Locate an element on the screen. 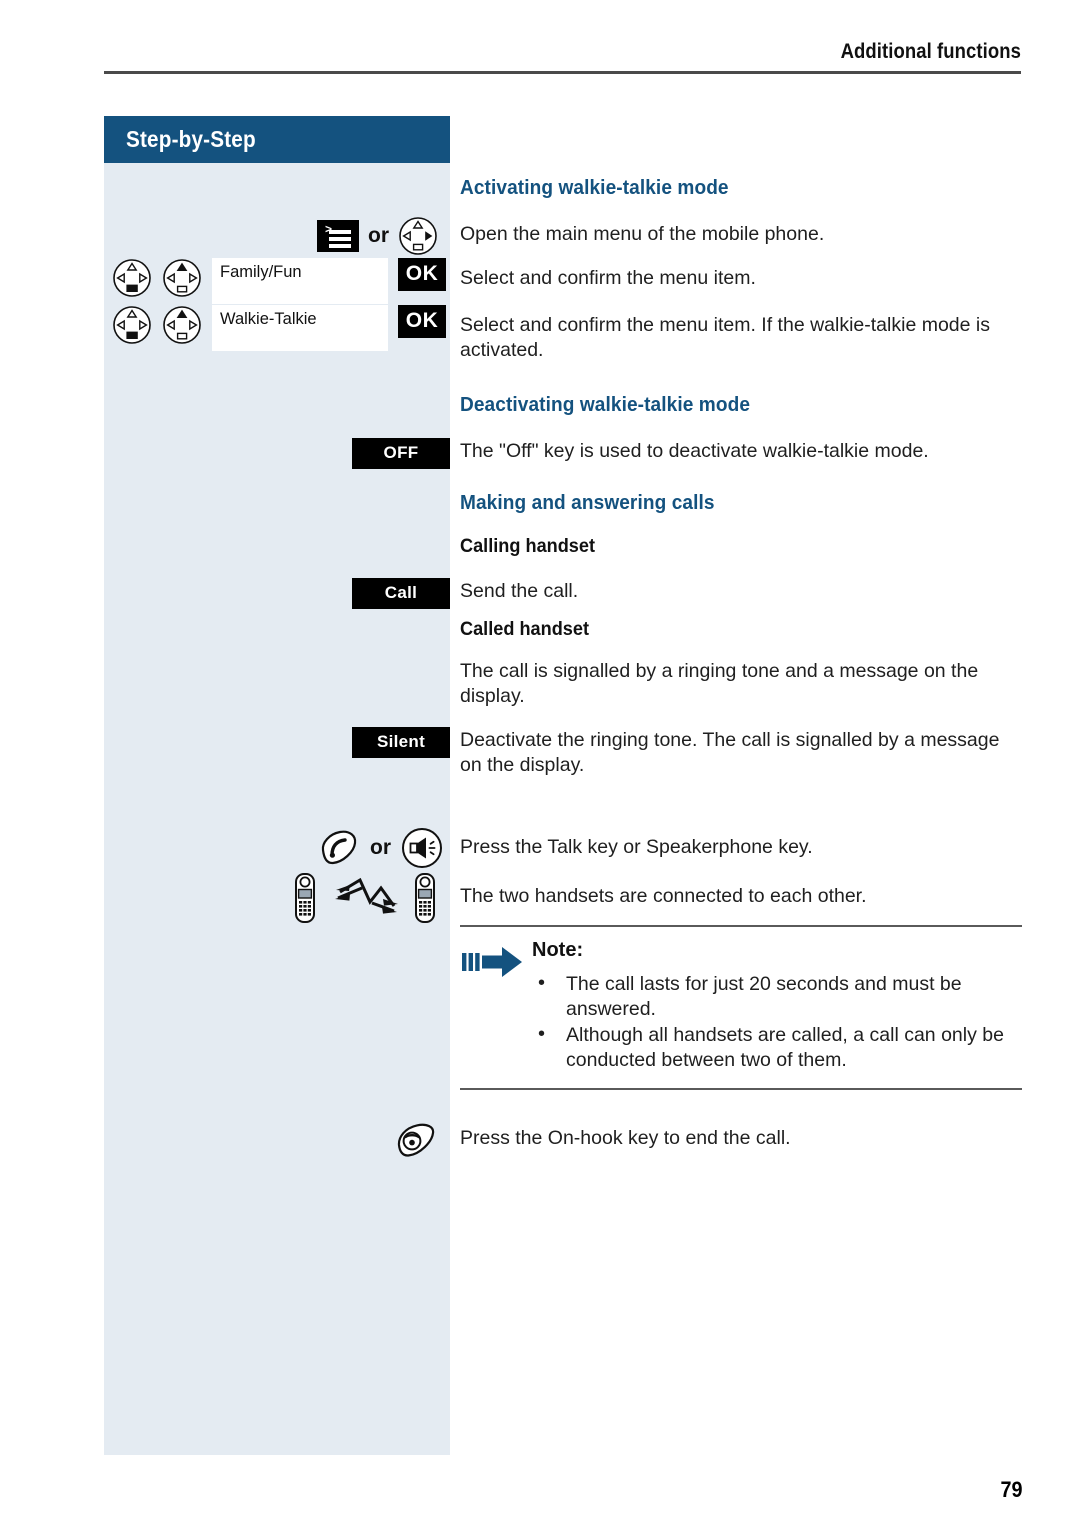  heading-making-calls: Making and answering calls is located at coordinates (587, 502).